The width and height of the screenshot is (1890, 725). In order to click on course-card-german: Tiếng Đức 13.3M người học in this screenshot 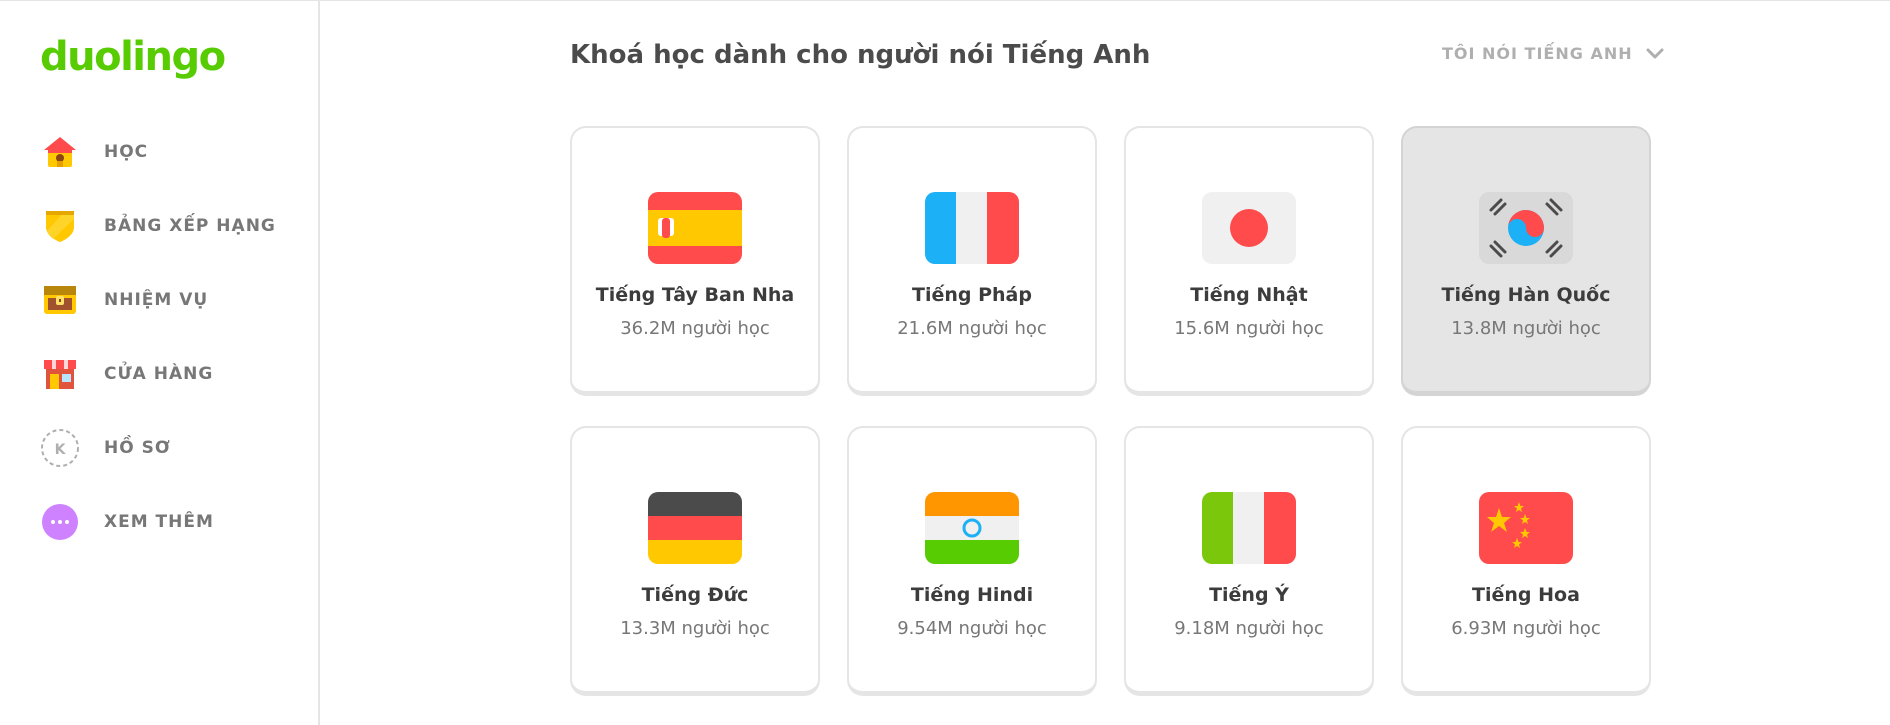, I will do `click(695, 561)`.